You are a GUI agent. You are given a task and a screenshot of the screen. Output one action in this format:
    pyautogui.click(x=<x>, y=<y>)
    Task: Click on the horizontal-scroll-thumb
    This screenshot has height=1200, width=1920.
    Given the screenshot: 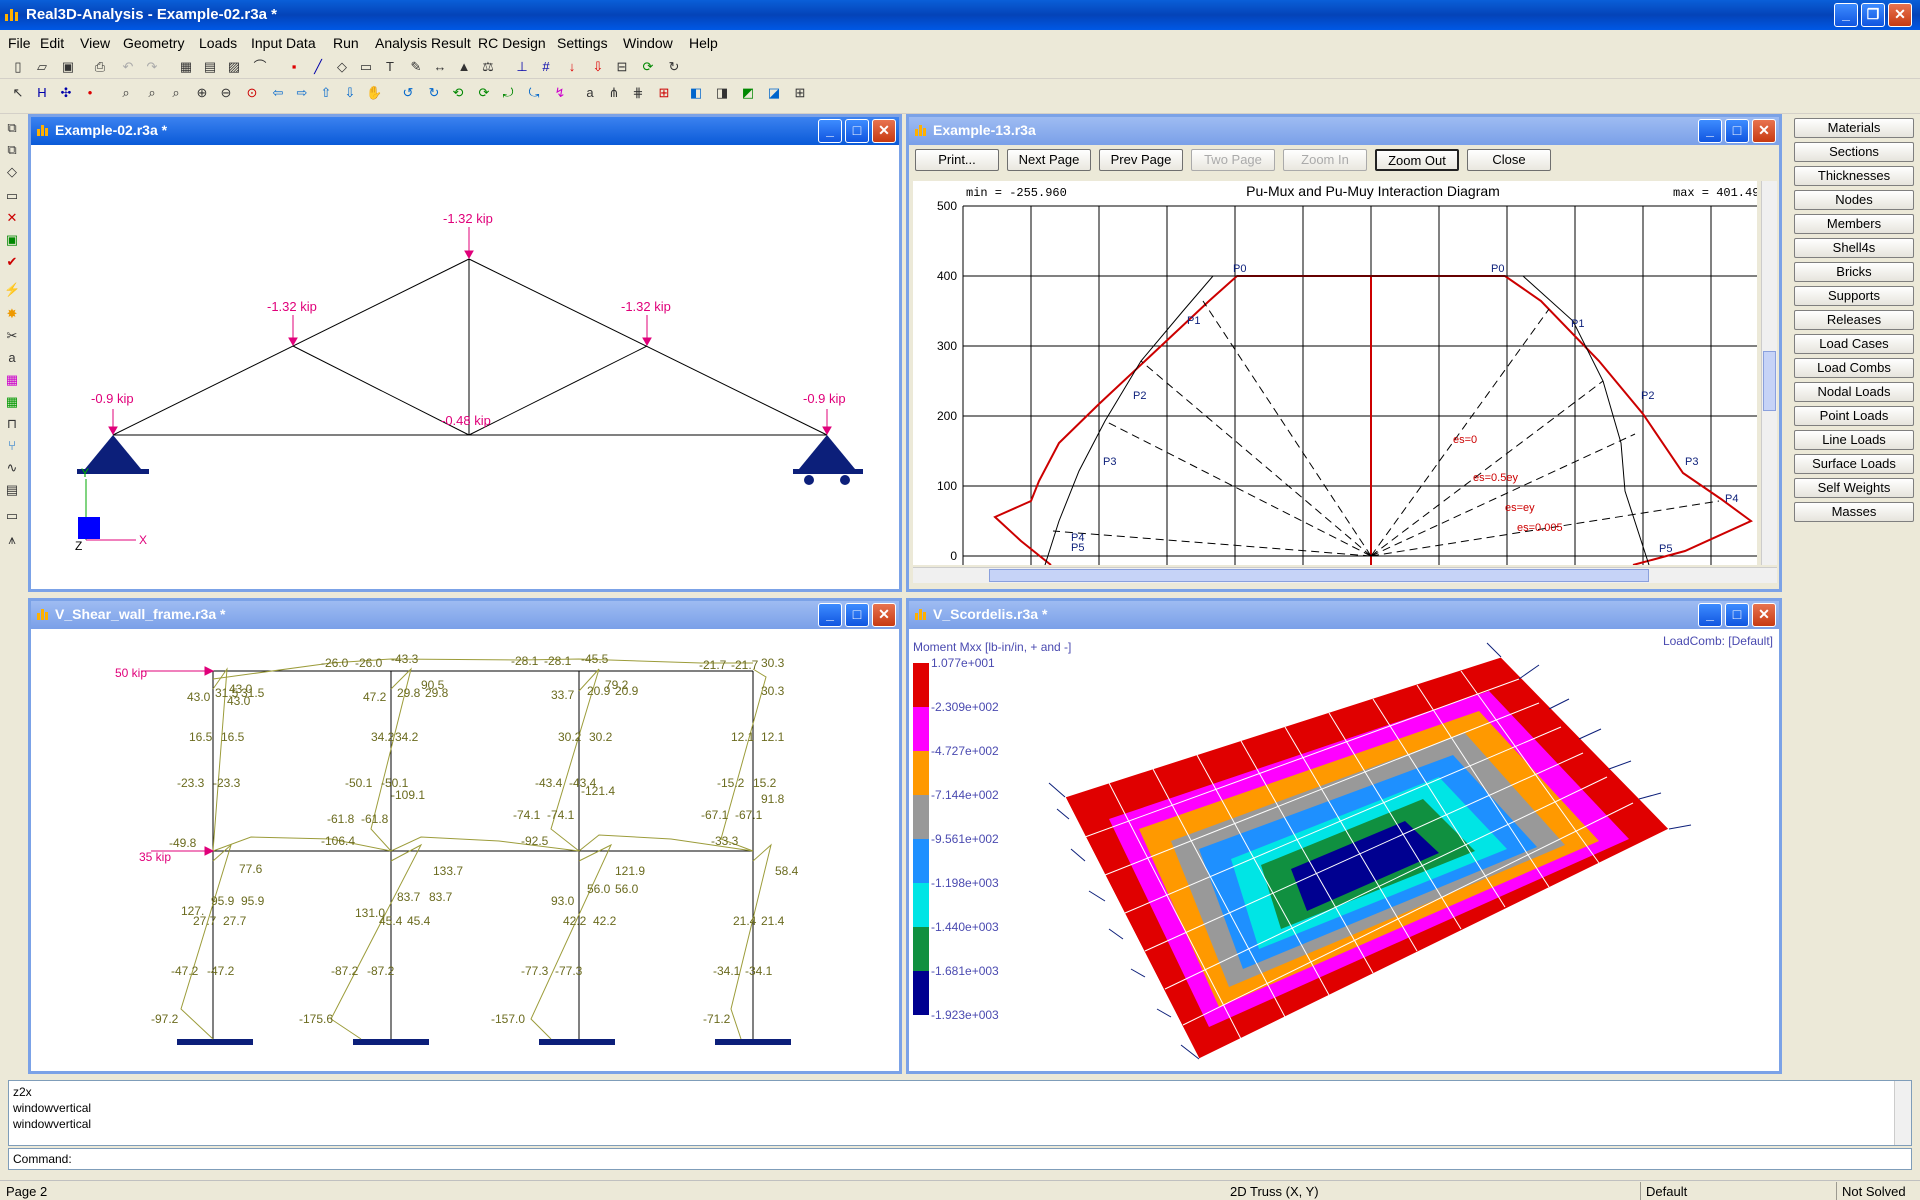 What is the action you would take?
    pyautogui.click(x=1319, y=575)
    